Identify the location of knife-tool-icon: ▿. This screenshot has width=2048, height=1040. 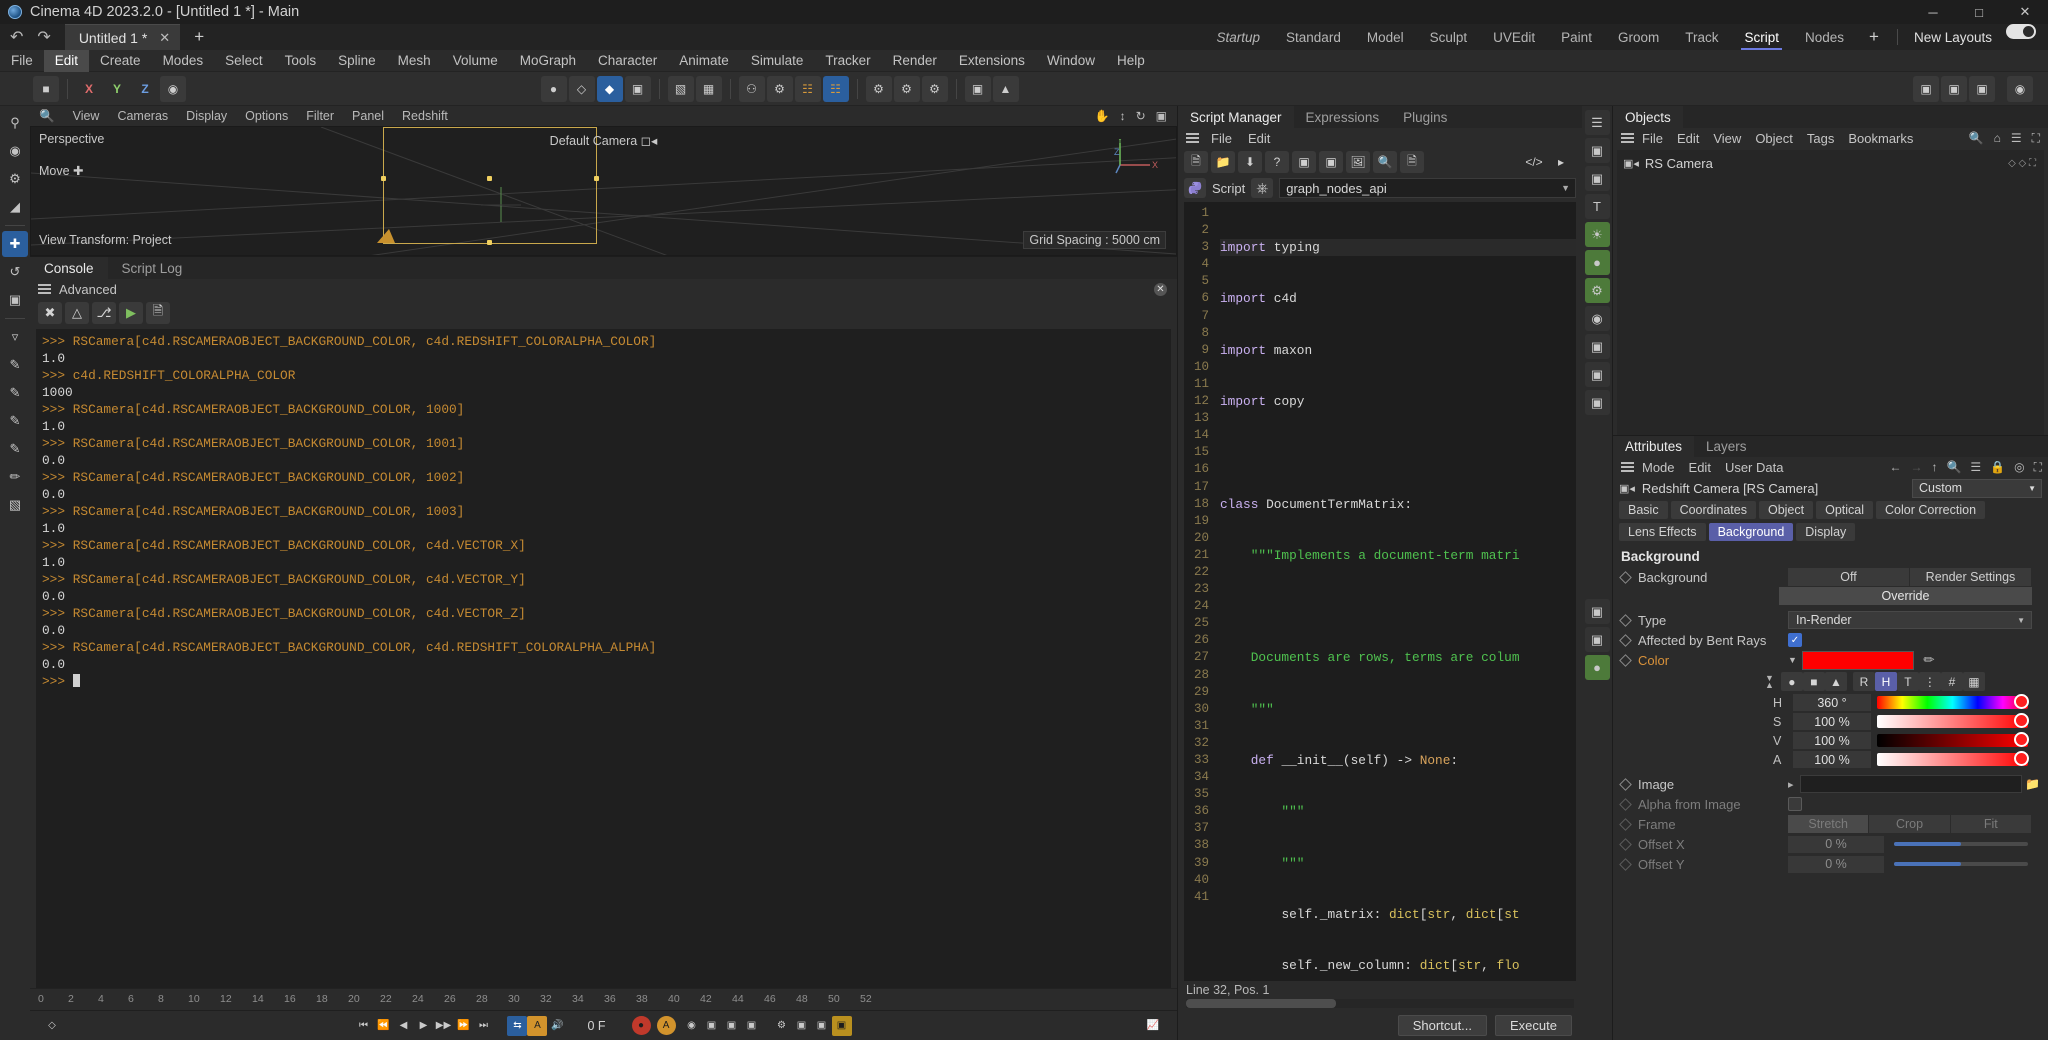
(15, 337).